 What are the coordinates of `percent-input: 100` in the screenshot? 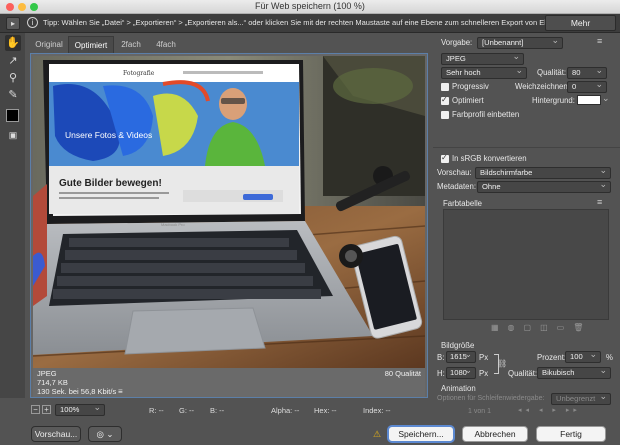 It's located at (583, 356).